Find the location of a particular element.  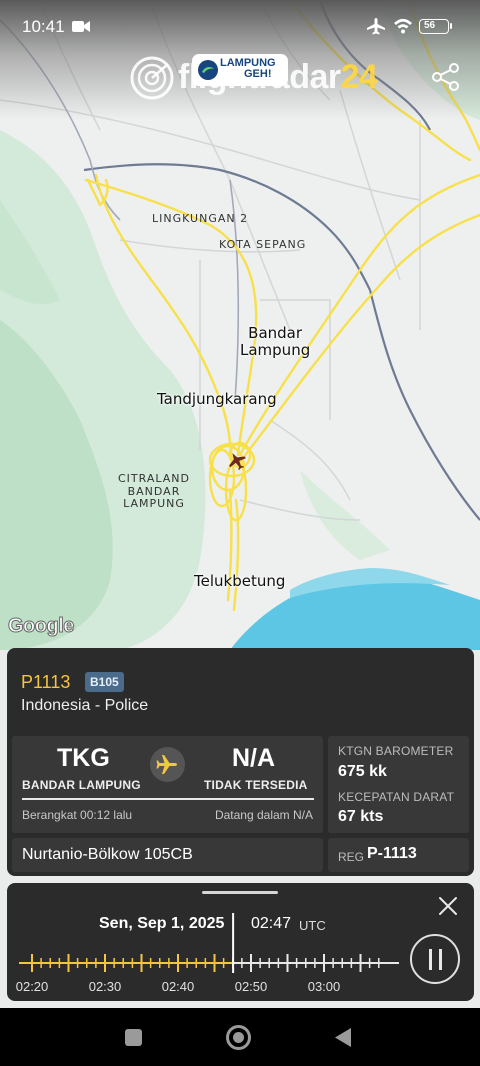

altitude-label: KTGN BAROMETER is located at coordinates (396, 751).